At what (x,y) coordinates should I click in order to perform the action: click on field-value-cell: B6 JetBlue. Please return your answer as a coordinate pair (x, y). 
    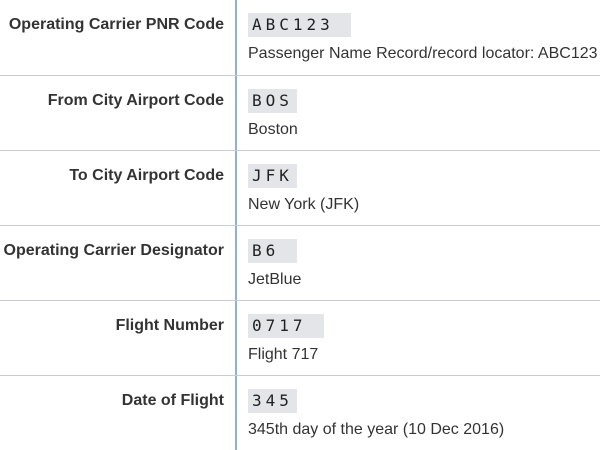
    Looking at the image, I should click on (418, 263).